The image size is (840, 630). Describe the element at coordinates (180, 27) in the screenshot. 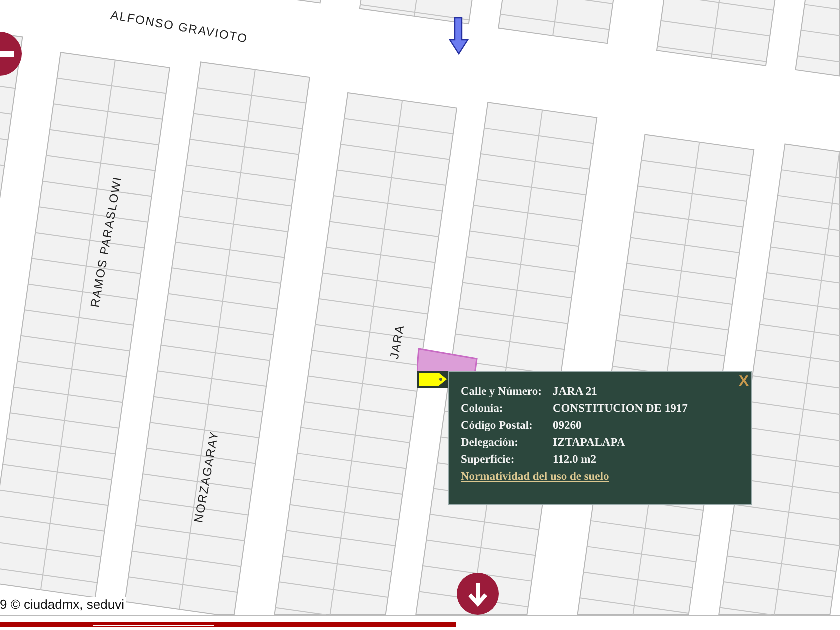

I see `street-label: ALFONSO GRAVIOTO` at that location.